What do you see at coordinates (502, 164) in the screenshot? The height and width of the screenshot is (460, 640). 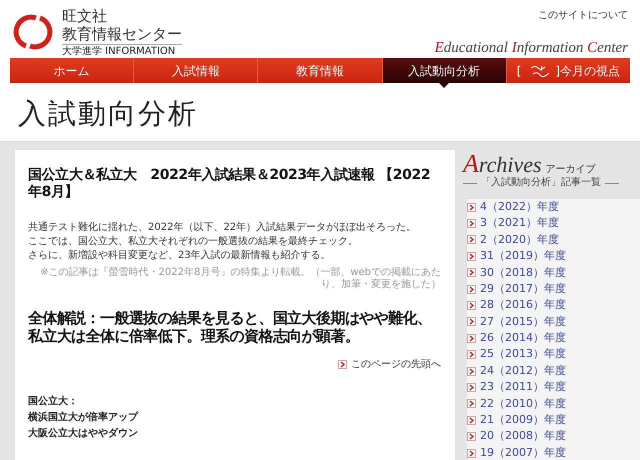 I see `archives-title: Archives` at bounding box center [502, 164].